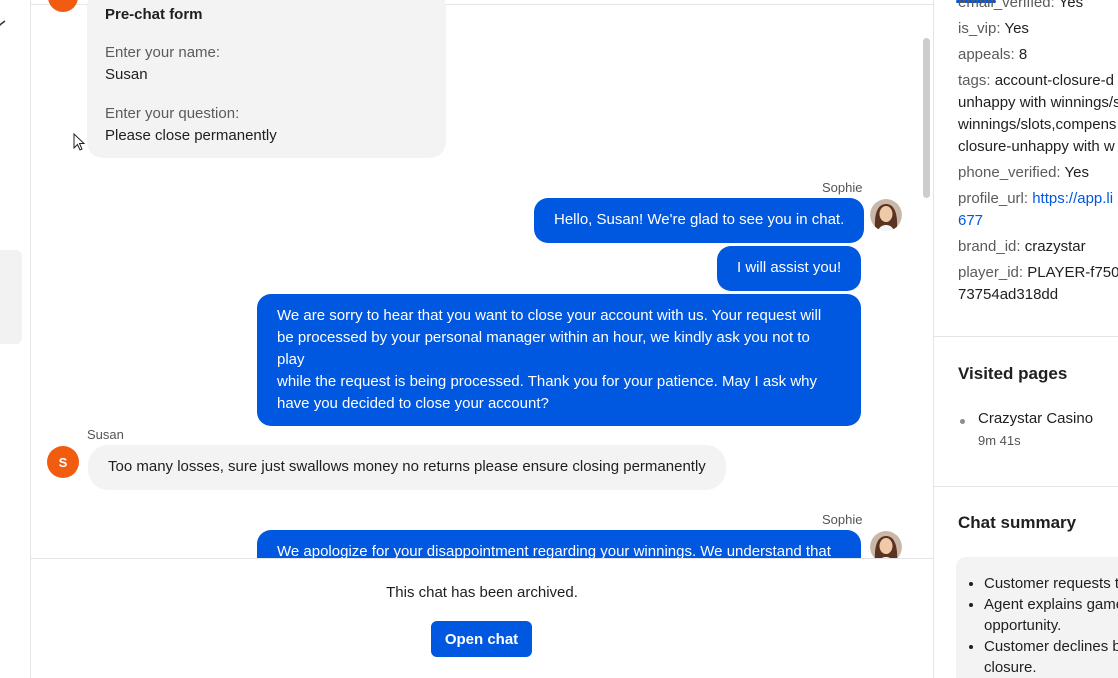 The height and width of the screenshot is (678, 1118). Describe the element at coordinates (993, 198) in the screenshot. I see `attr-key: profile_url:` at that location.